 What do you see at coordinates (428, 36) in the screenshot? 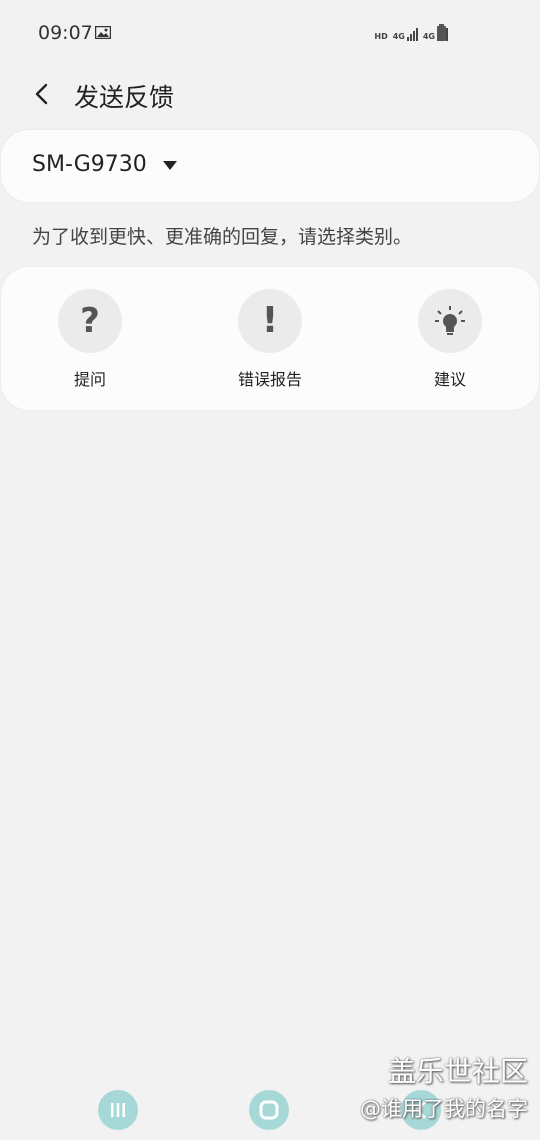
I see `sim2-label: 4G` at bounding box center [428, 36].